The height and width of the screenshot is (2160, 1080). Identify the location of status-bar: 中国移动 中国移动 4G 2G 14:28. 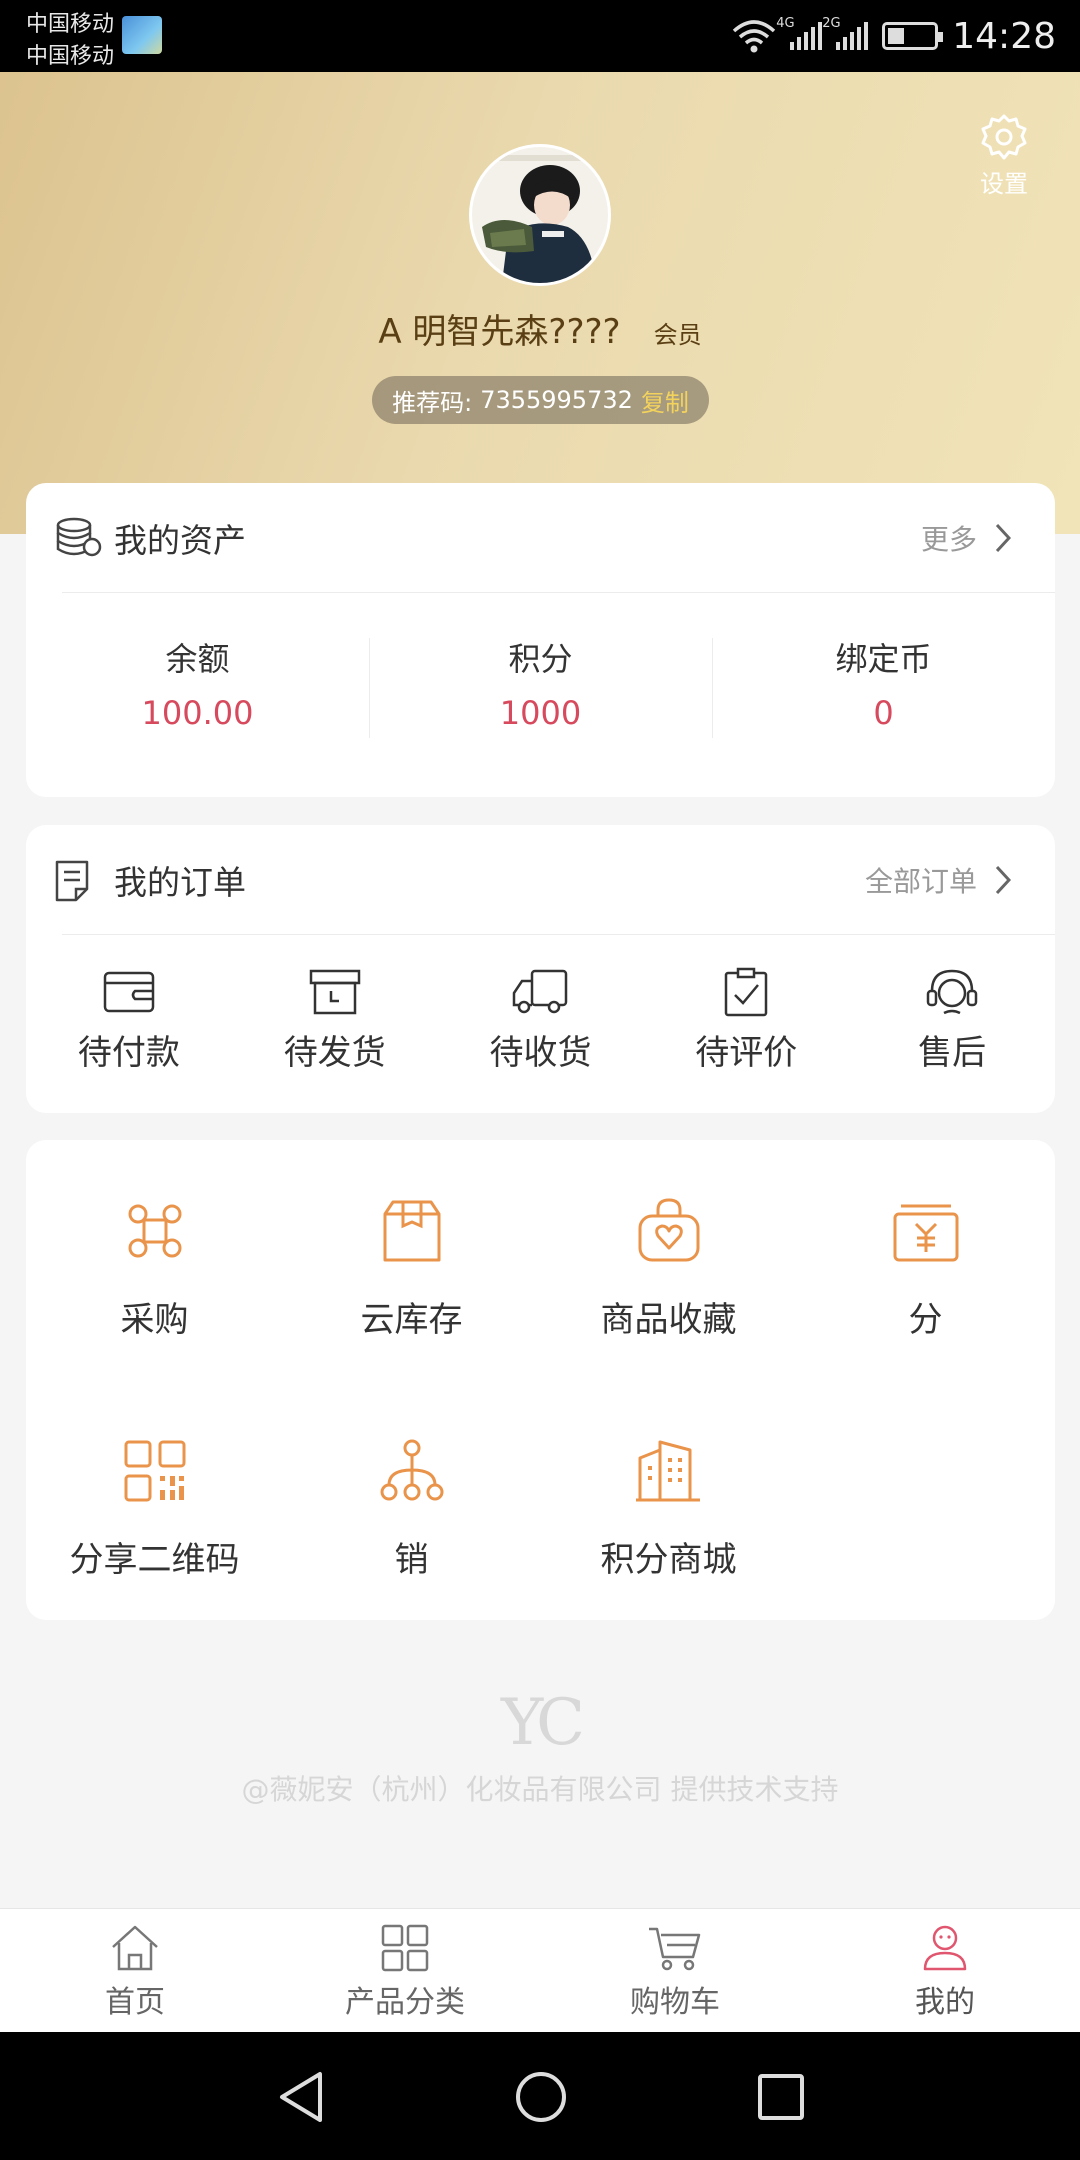
(540, 36).